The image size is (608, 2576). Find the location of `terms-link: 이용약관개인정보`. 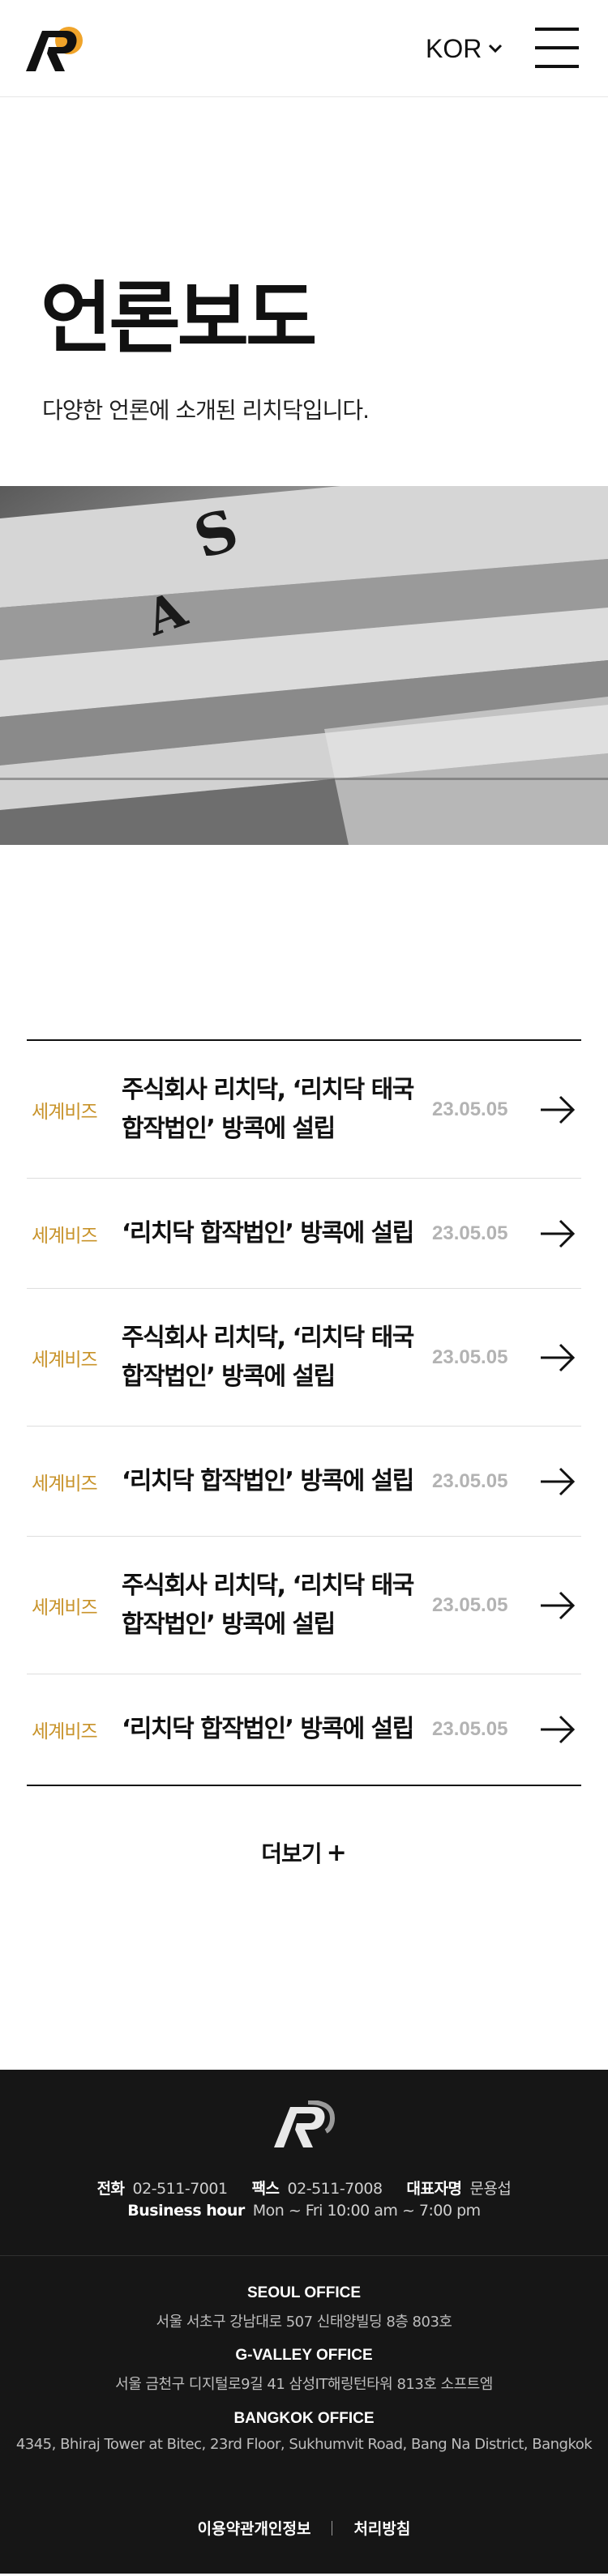

terms-link: 이용약관개인정보 is located at coordinates (254, 2529).